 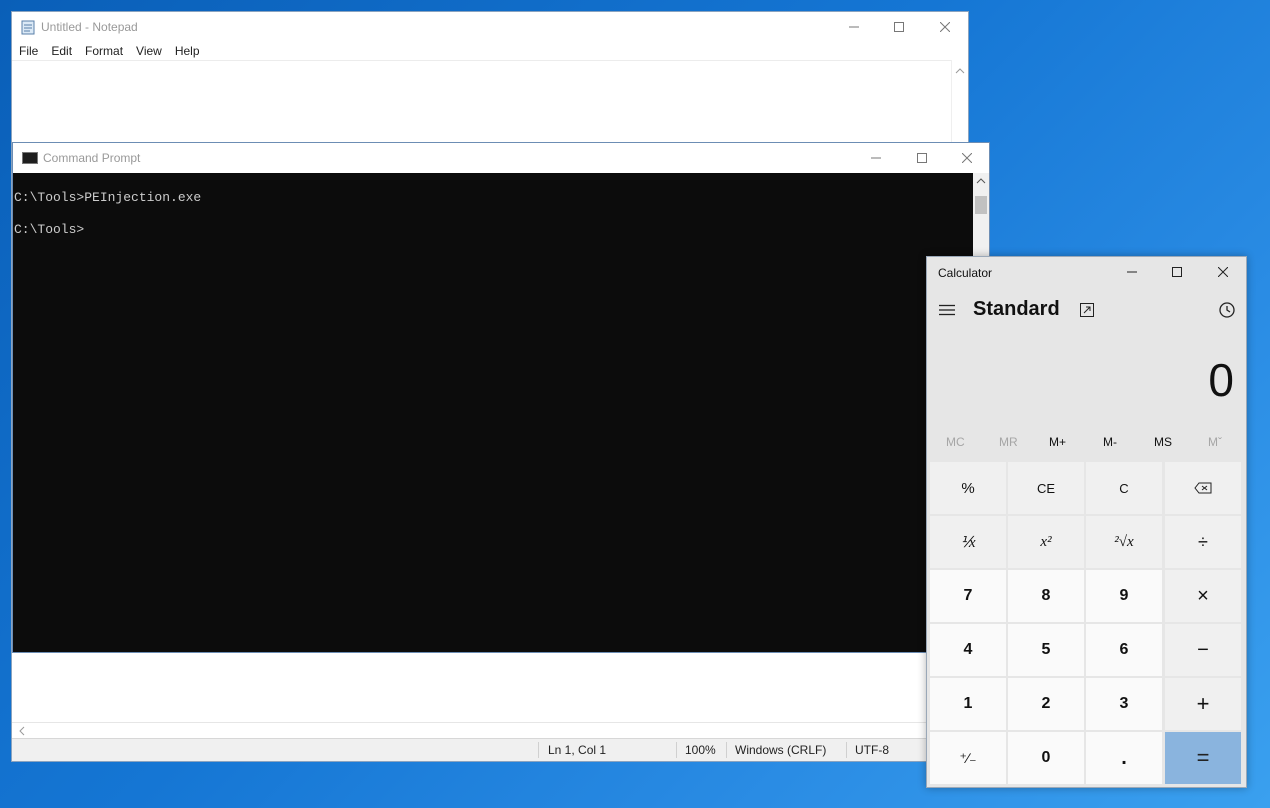 What do you see at coordinates (61, 52) in the screenshot?
I see `menu-edit: Edit` at bounding box center [61, 52].